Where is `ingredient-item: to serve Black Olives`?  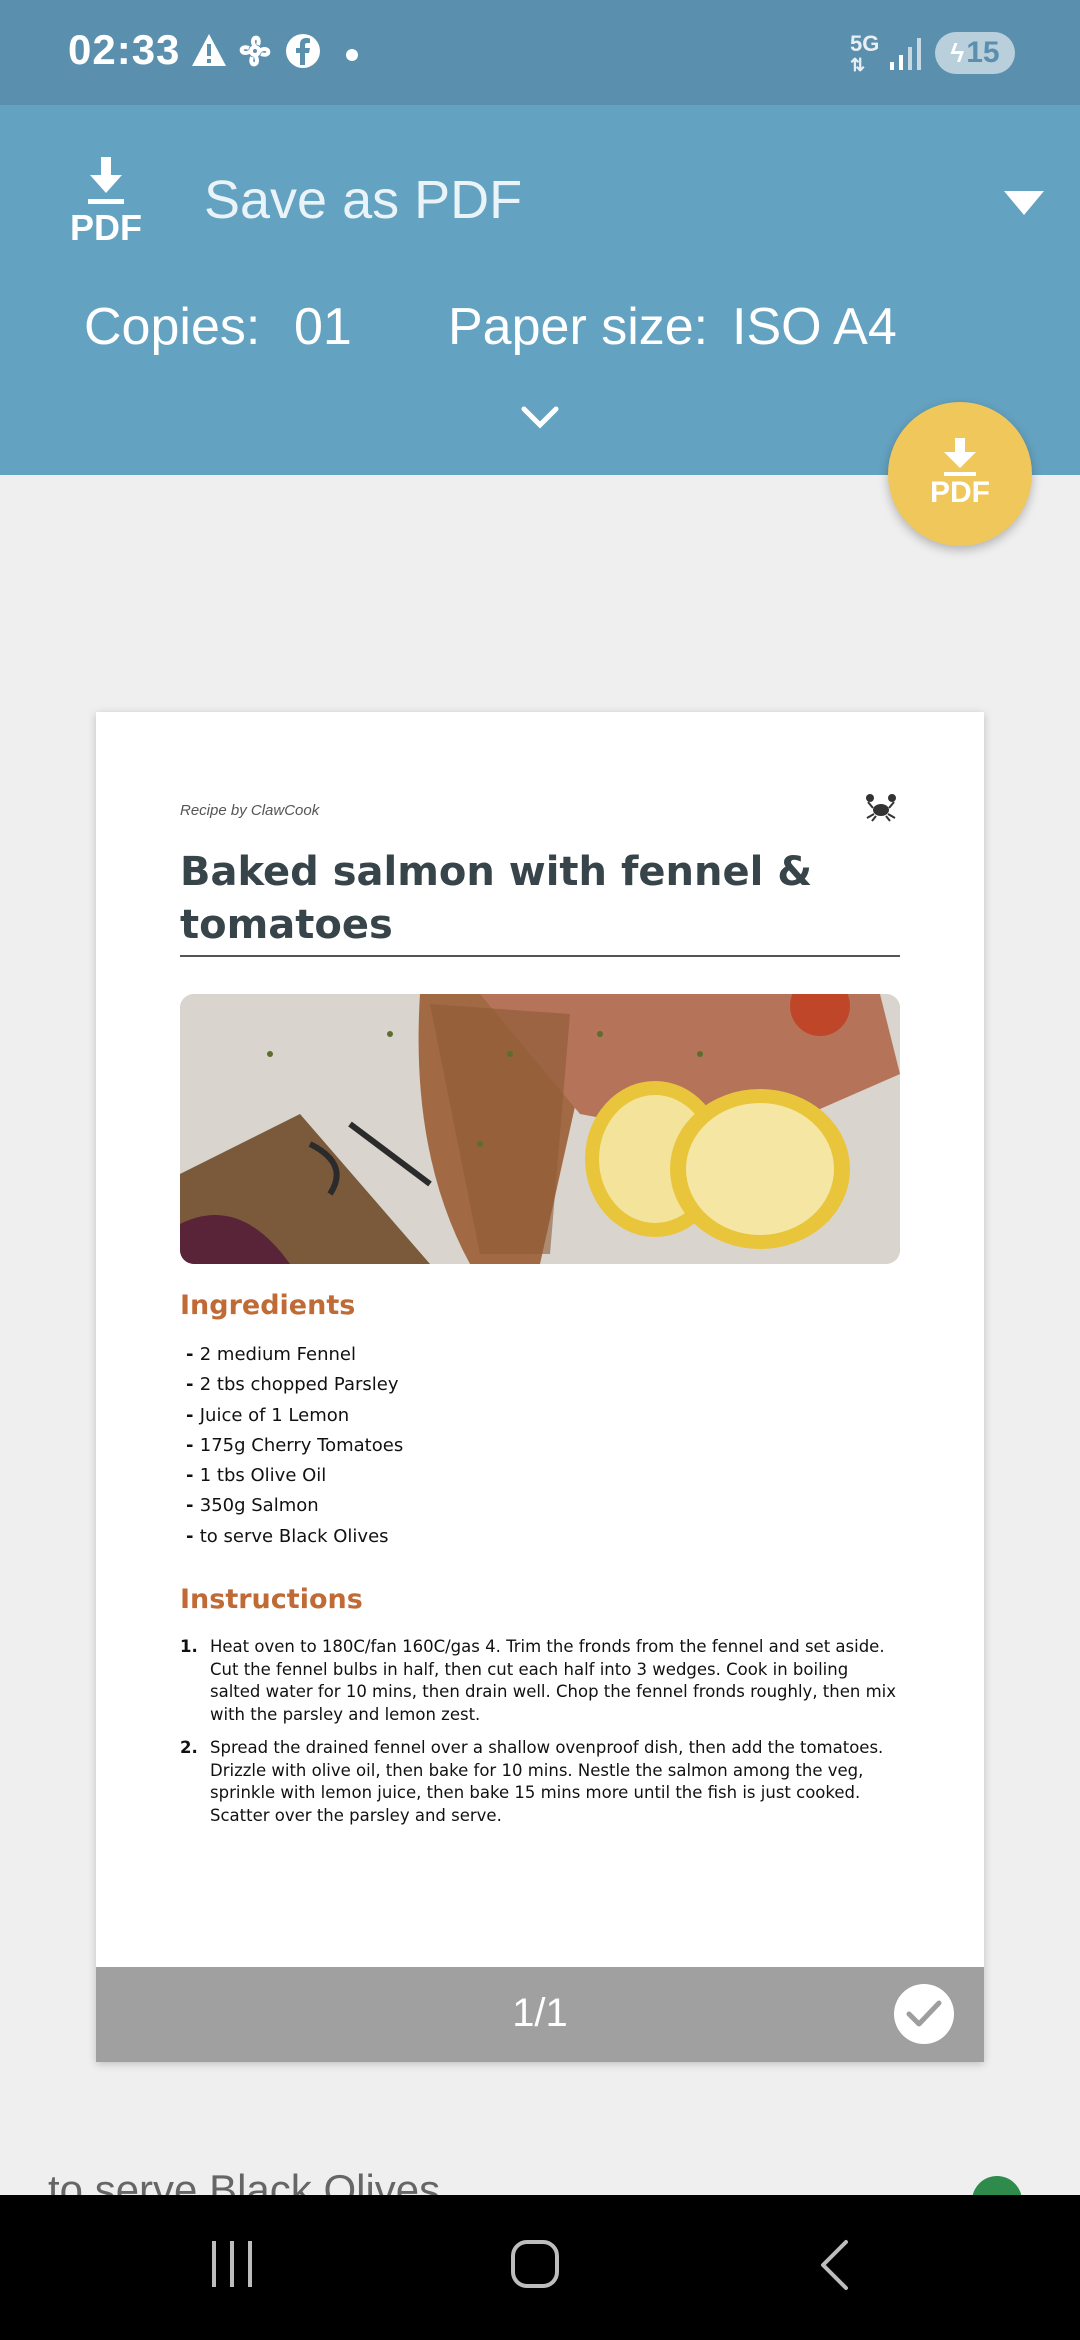 ingredient-item: to serve Black Olives is located at coordinates (294, 1537).